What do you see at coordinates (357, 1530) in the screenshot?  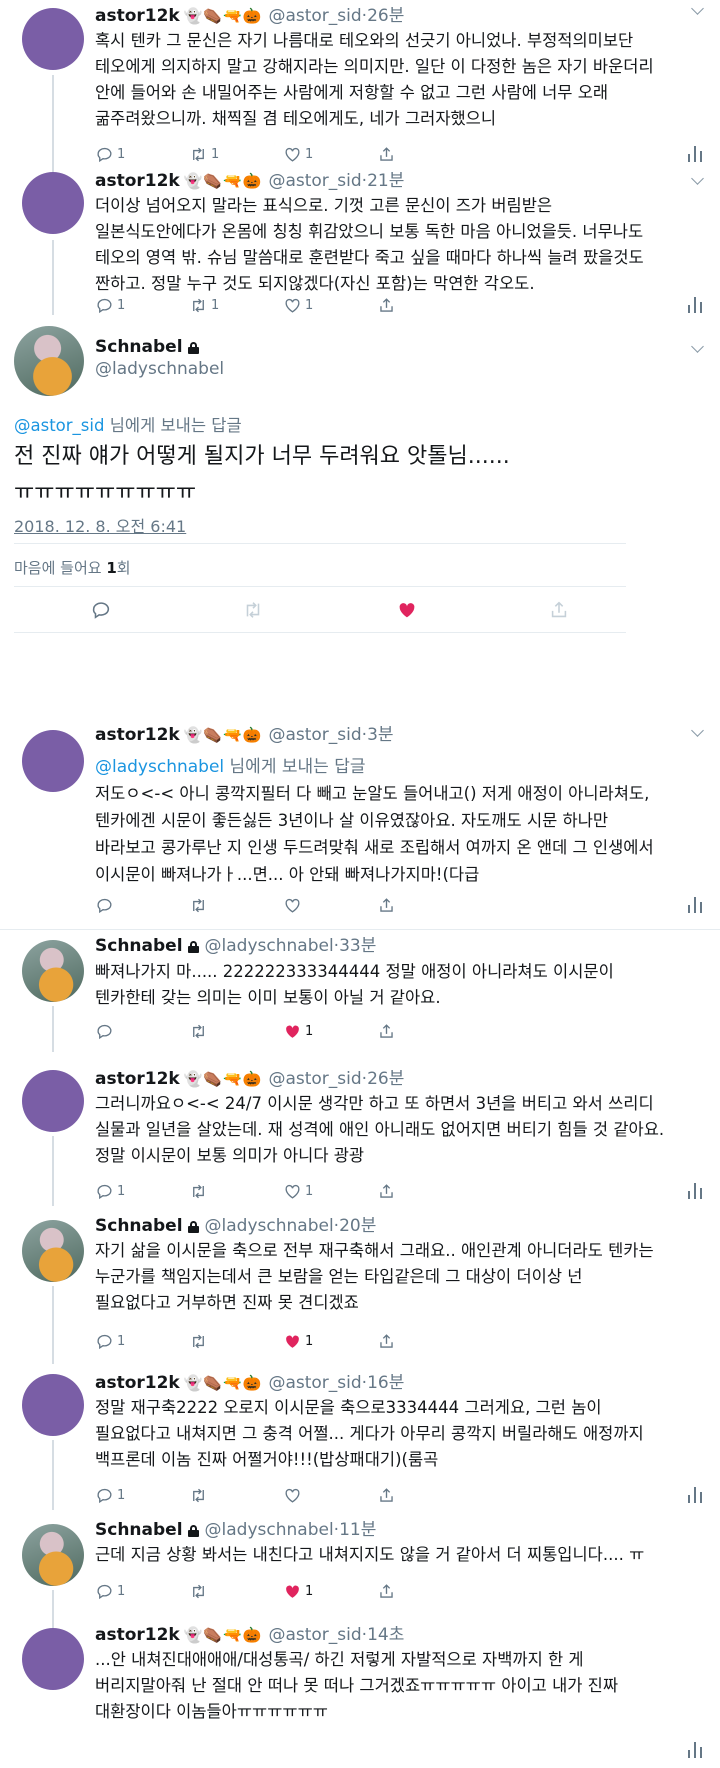 I see `timestamp: 11분` at bounding box center [357, 1530].